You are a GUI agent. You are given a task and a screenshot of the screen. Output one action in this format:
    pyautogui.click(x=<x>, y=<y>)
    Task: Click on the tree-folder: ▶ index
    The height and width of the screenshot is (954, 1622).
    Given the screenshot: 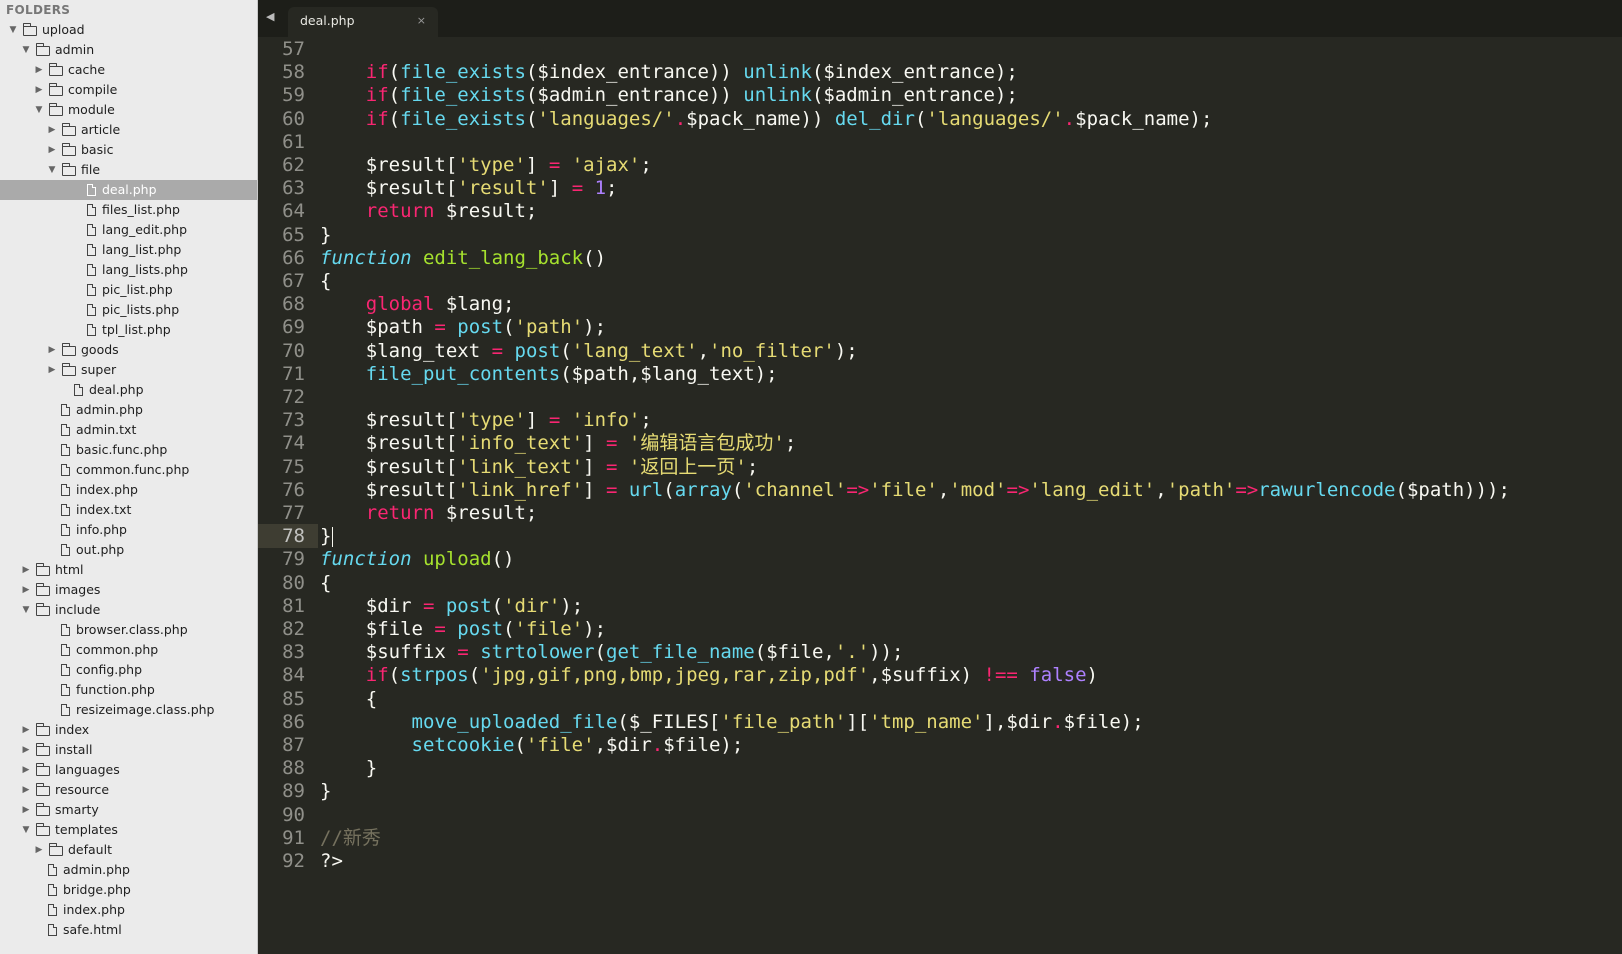 What is the action you would take?
    pyautogui.click(x=128, y=730)
    